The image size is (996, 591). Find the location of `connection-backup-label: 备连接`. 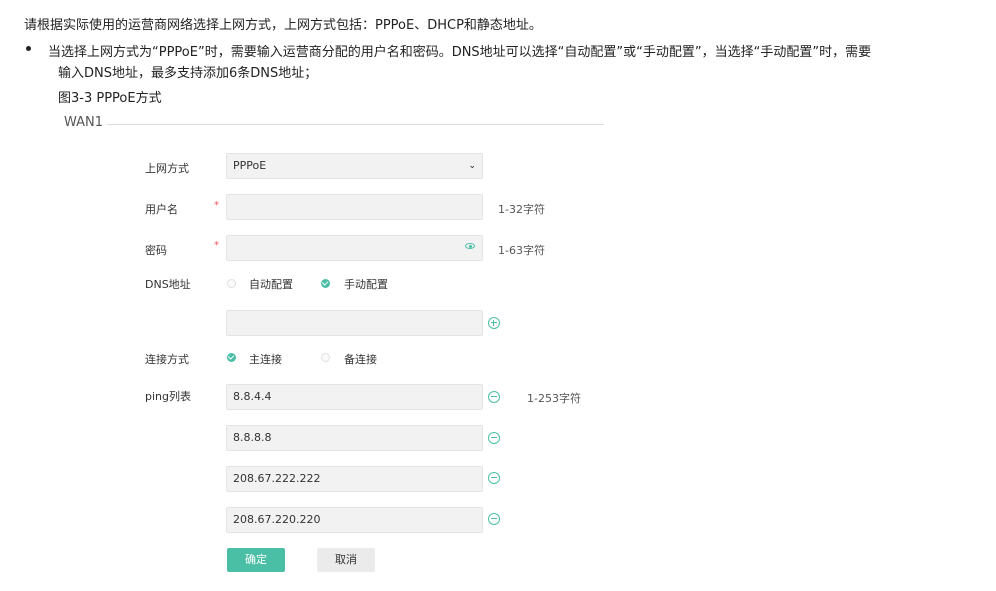

connection-backup-label: 备连接 is located at coordinates (360, 359).